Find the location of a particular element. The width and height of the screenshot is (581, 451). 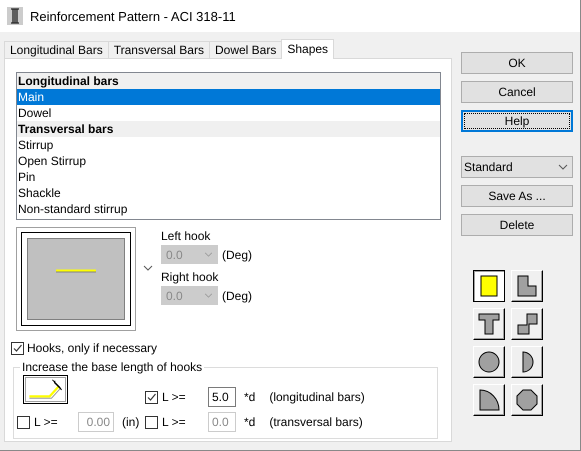

app-icon is located at coordinates (15, 16).